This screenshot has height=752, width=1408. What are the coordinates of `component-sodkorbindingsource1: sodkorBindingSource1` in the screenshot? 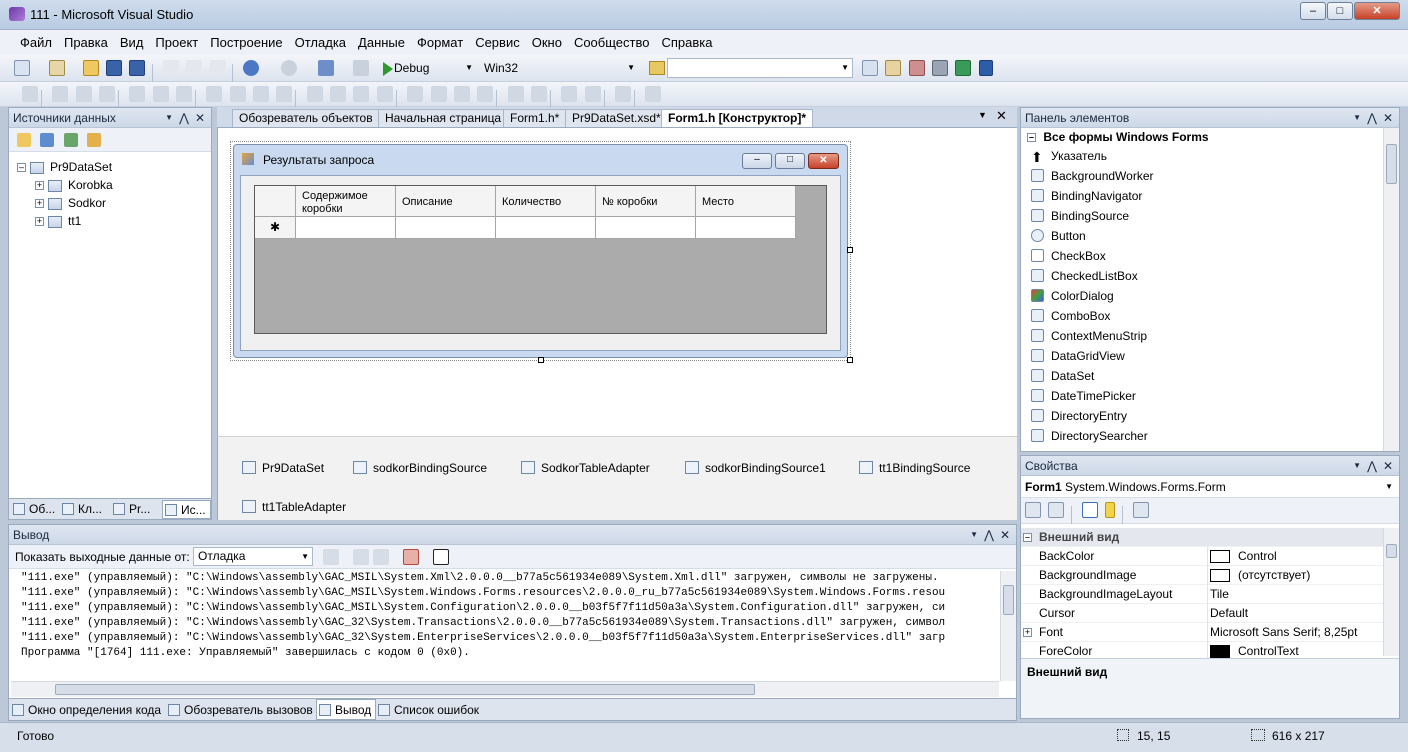 It's located at (755, 468).